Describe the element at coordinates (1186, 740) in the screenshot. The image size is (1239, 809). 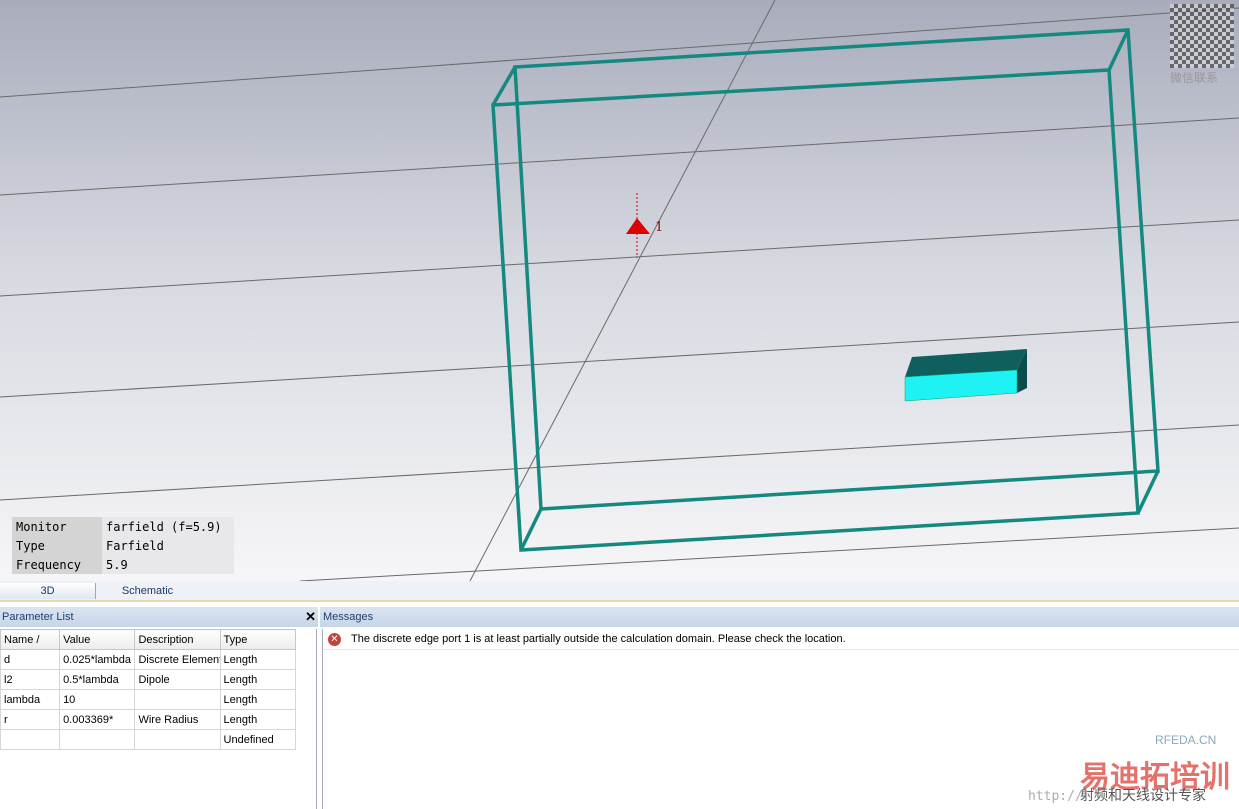
I see `watermark-site: RFEDA.CN` at that location.